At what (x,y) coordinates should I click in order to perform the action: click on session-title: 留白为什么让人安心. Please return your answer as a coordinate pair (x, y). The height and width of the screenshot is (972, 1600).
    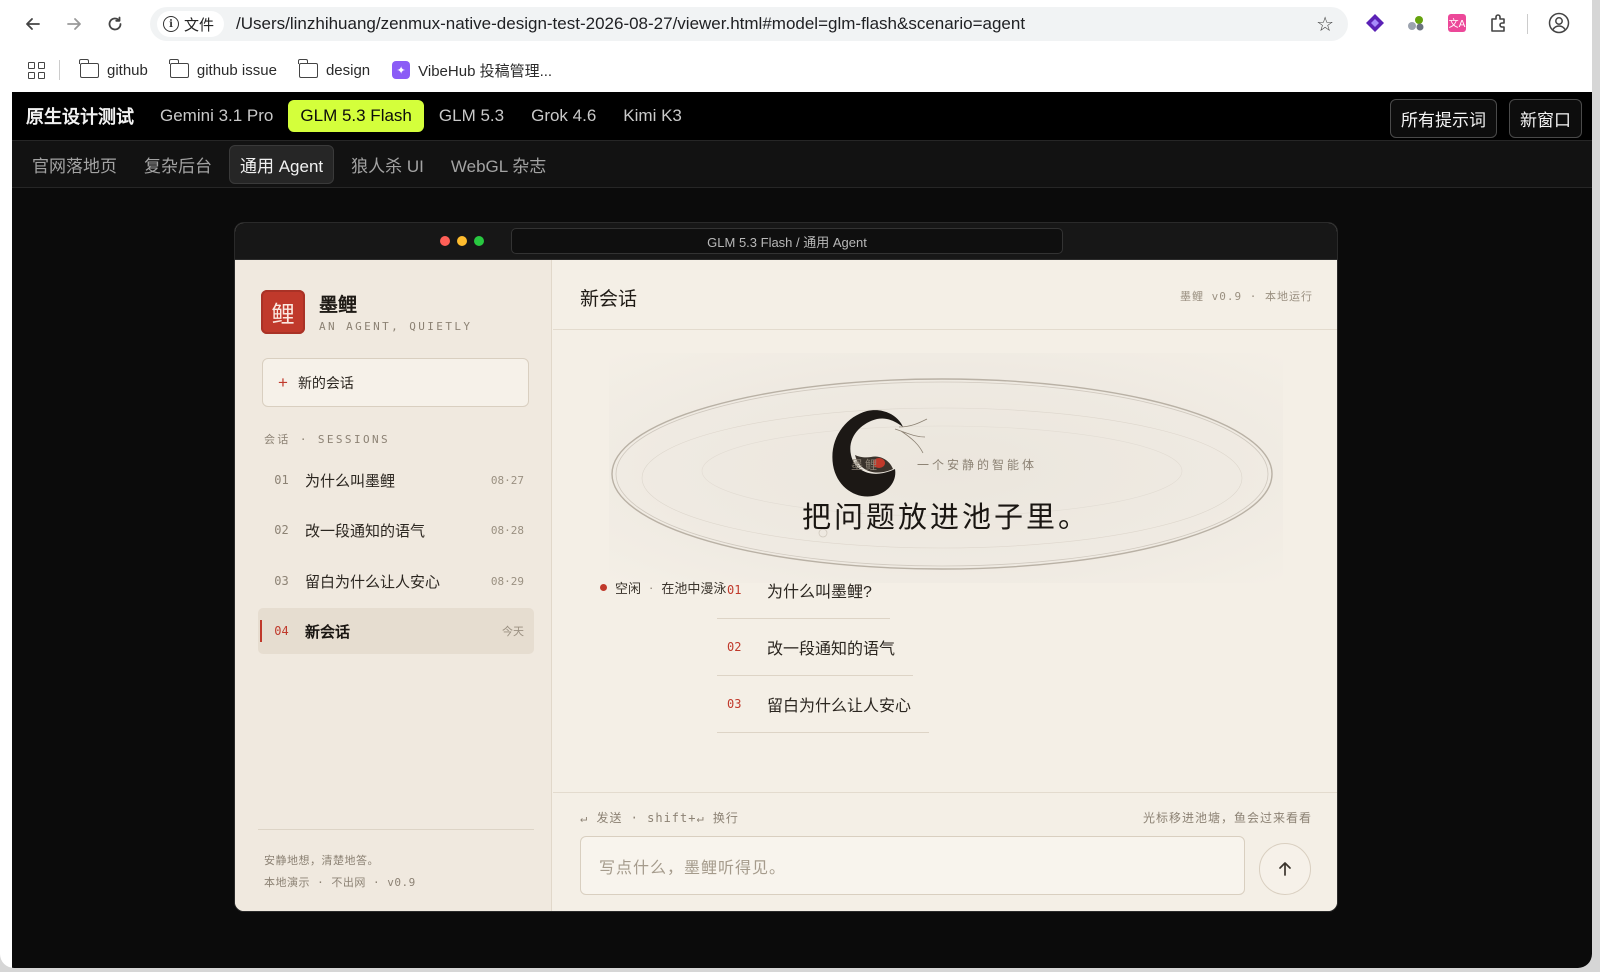
    Looking at the image, I should click on (373, 582).